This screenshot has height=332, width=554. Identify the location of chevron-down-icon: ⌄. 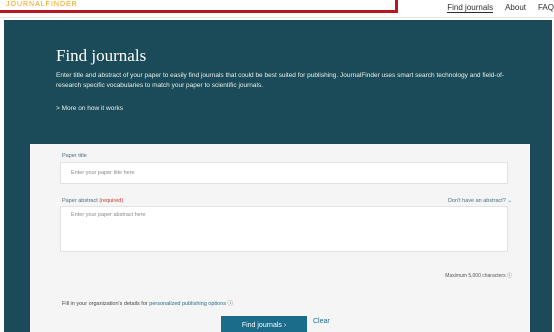
(509, 201).